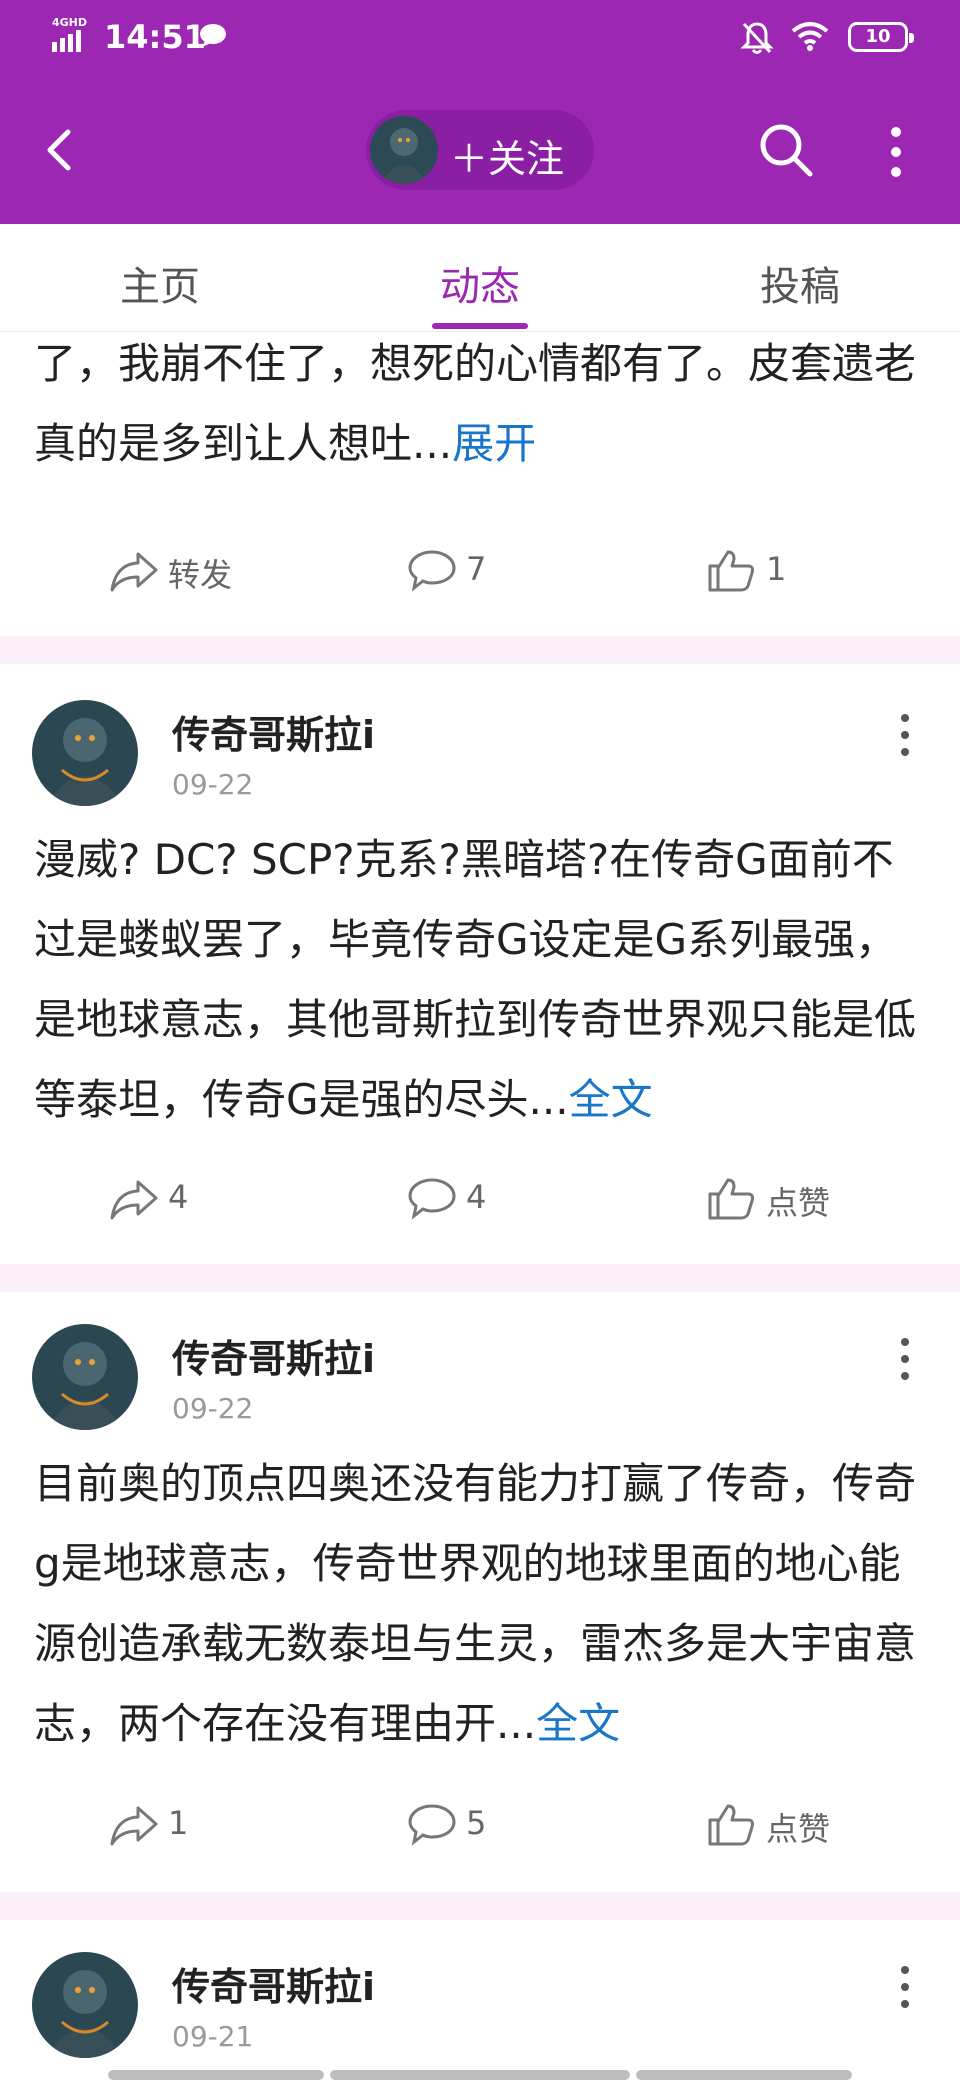 The image size is (960, 2080). I want to click on share-button: 4, so click(183, 1198).